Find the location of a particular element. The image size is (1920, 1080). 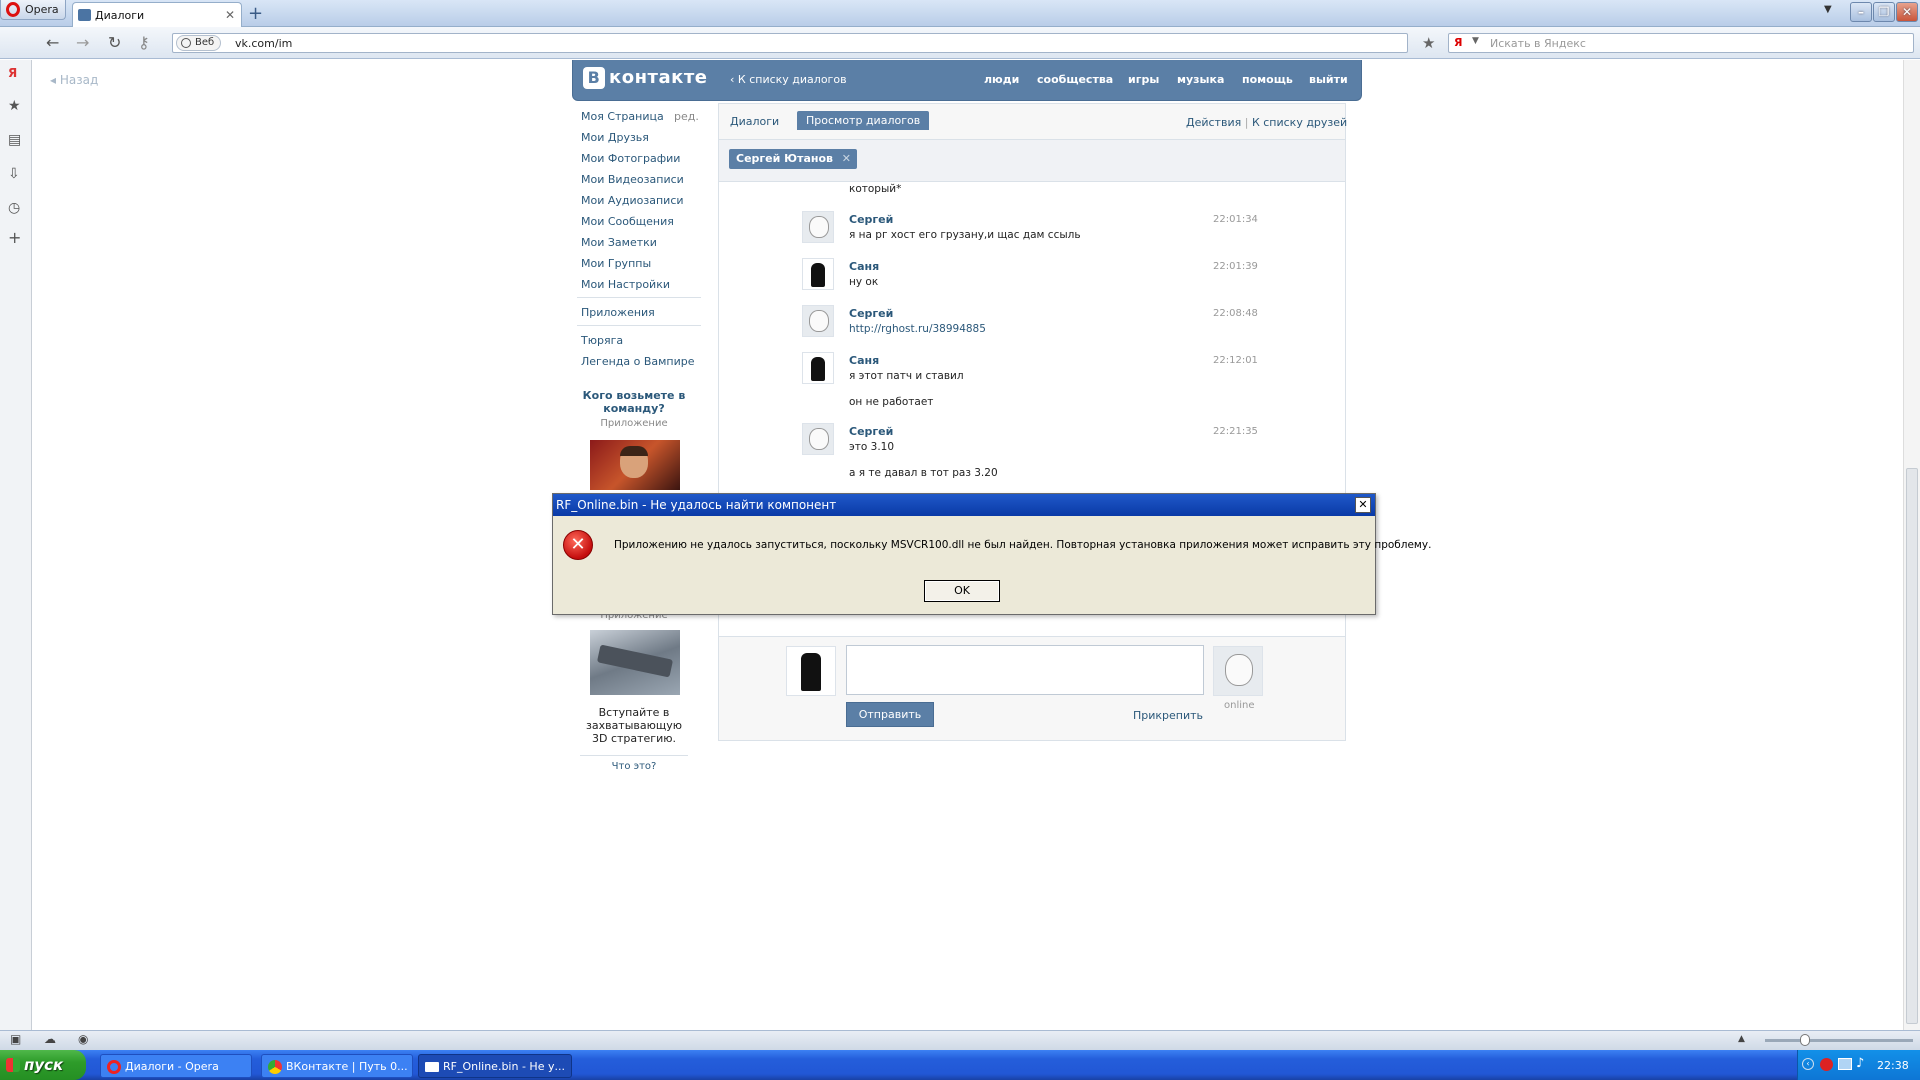

maximize-button: ❐ is located at coordinates (1884, 12).